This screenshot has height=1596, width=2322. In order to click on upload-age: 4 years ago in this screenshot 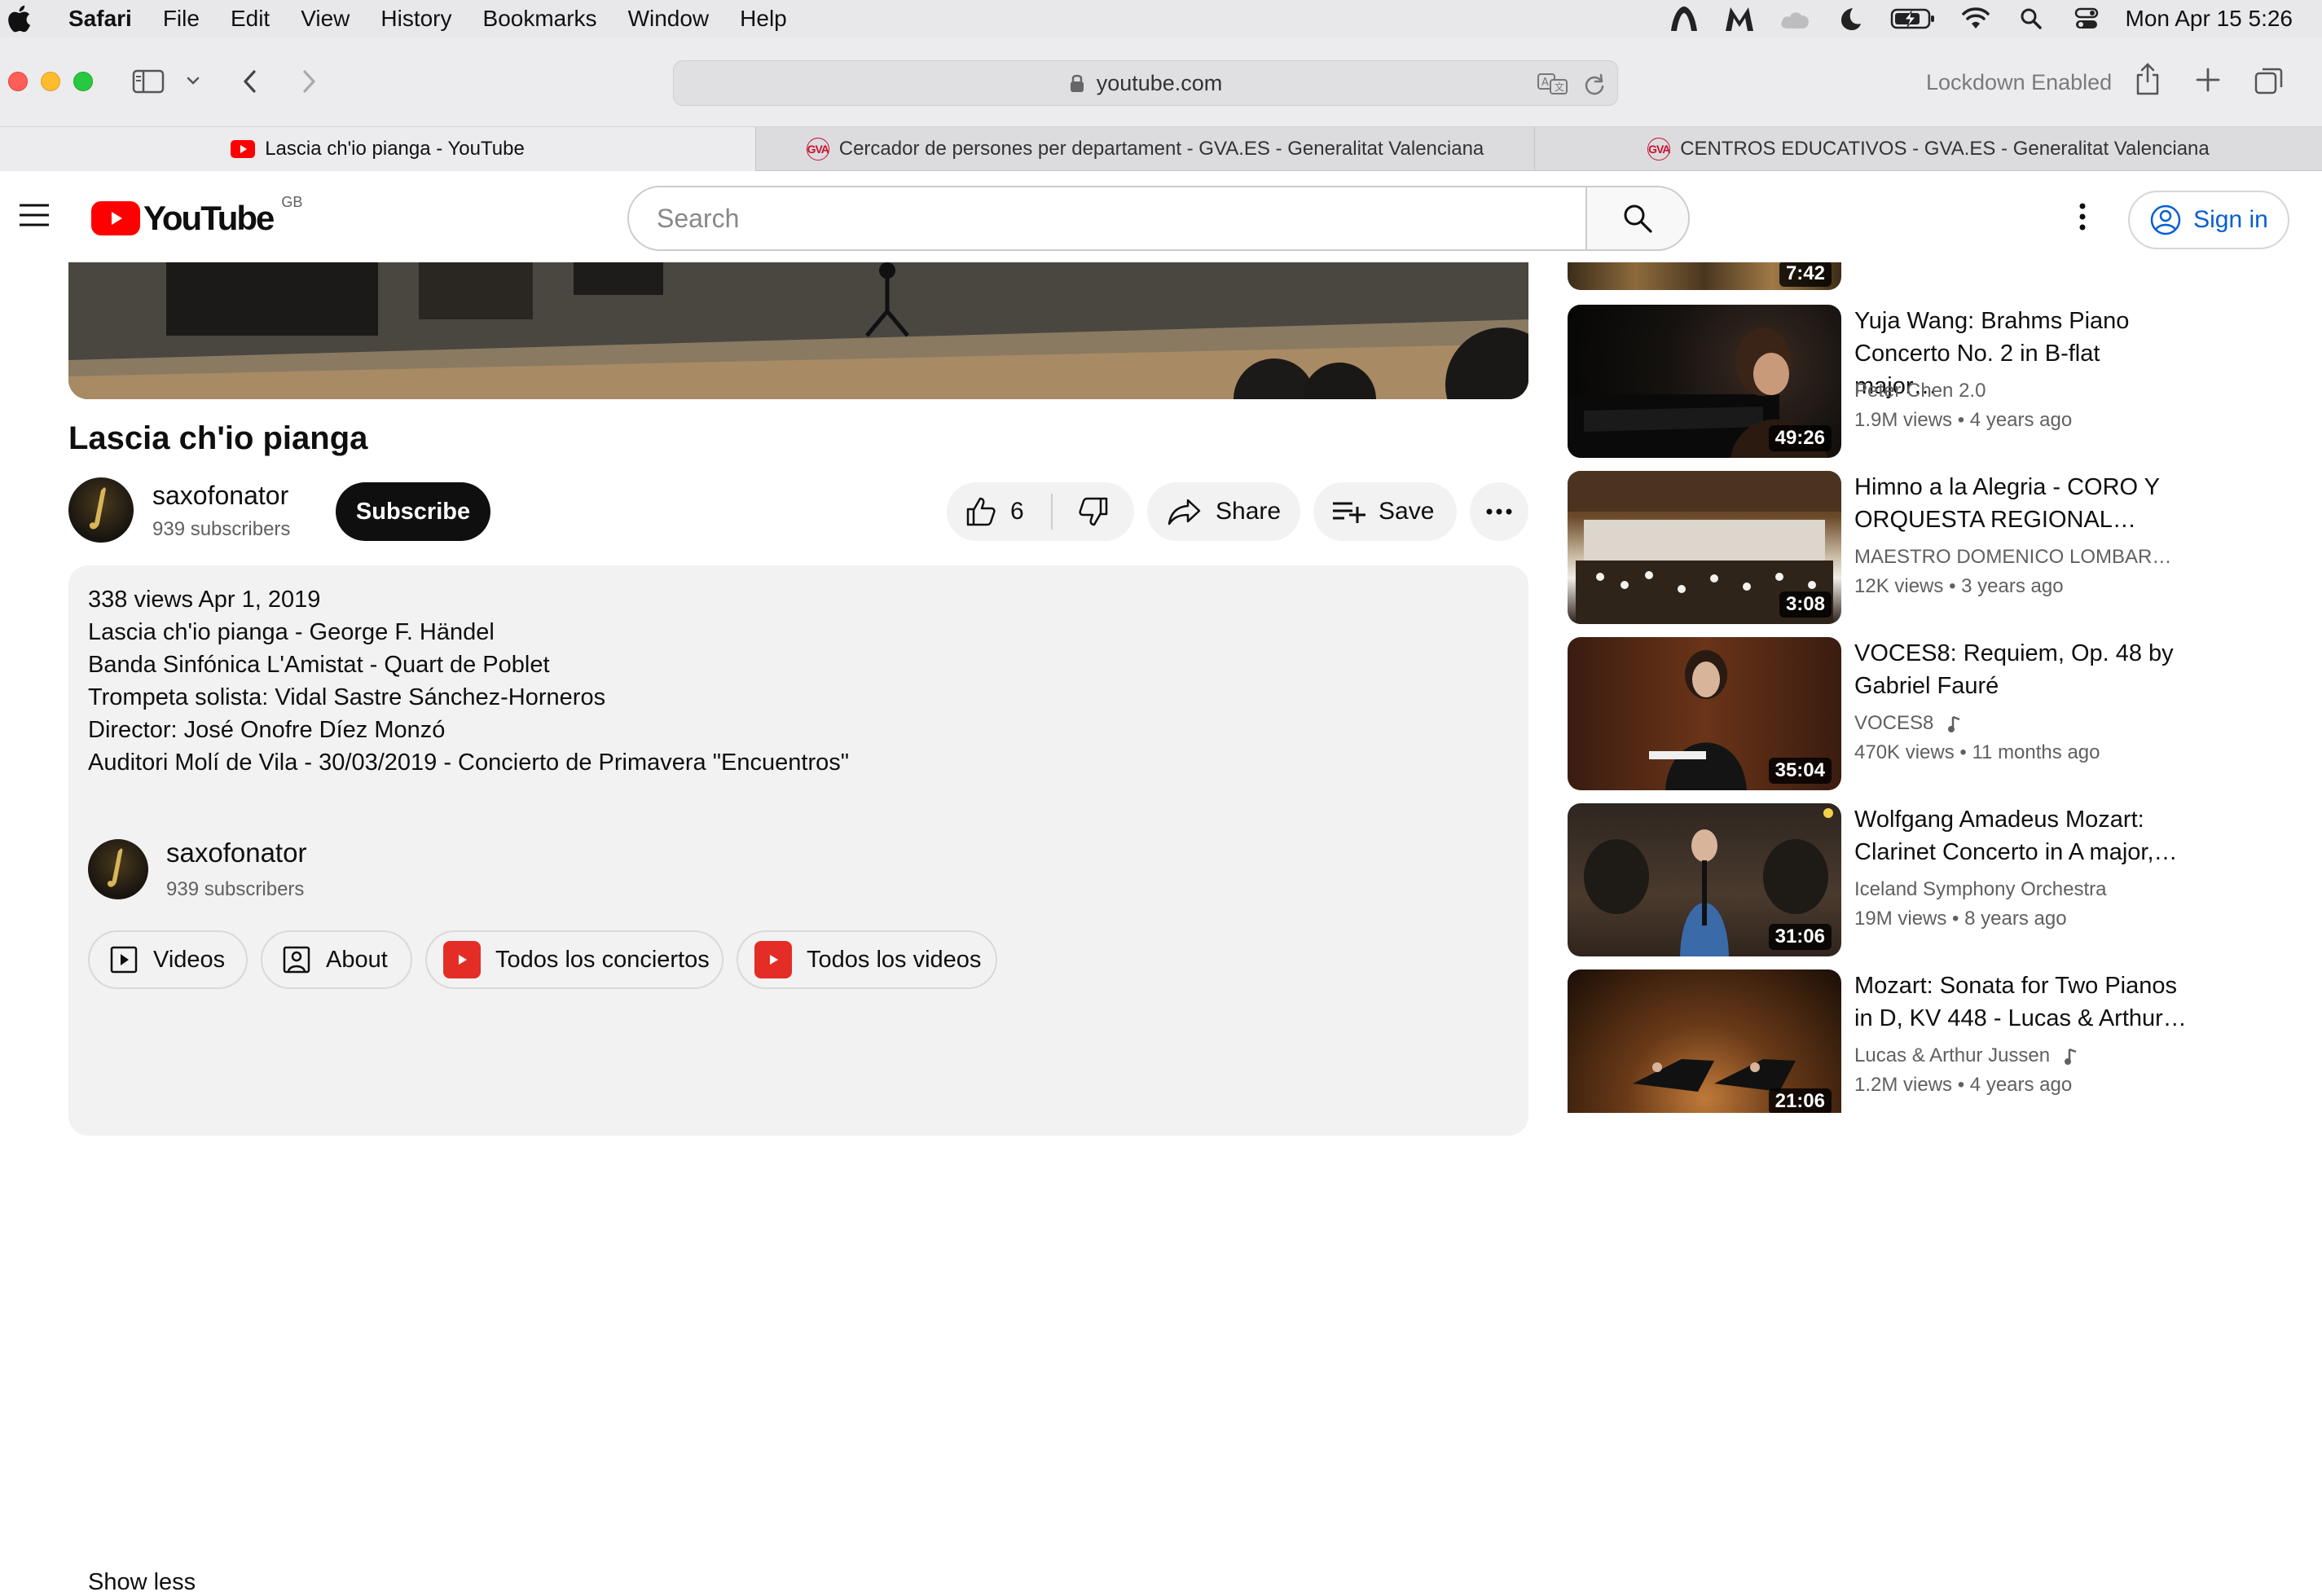, I will do `click(2021, 420)`.